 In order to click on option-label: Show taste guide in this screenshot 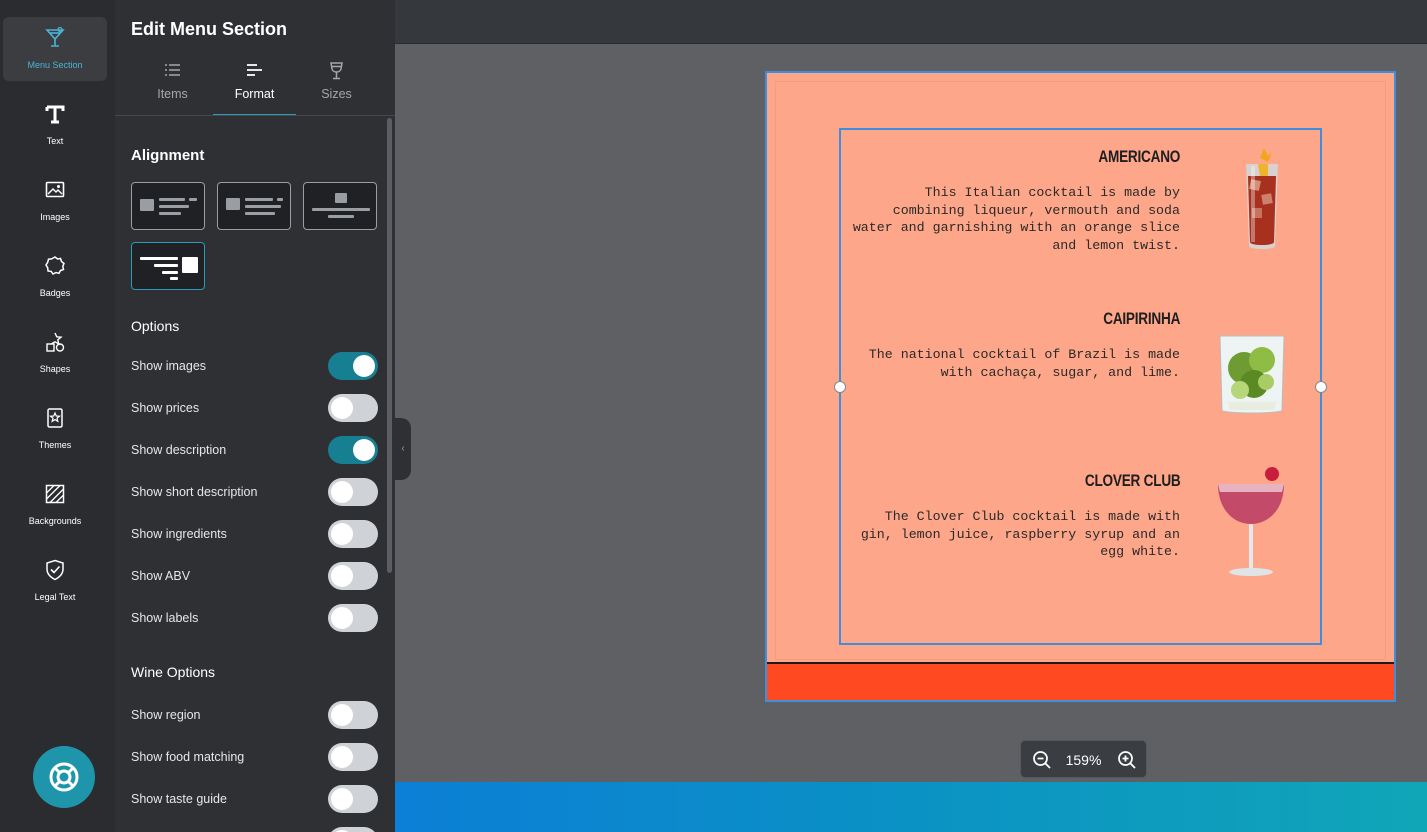, I will do `click(179, 799)`.